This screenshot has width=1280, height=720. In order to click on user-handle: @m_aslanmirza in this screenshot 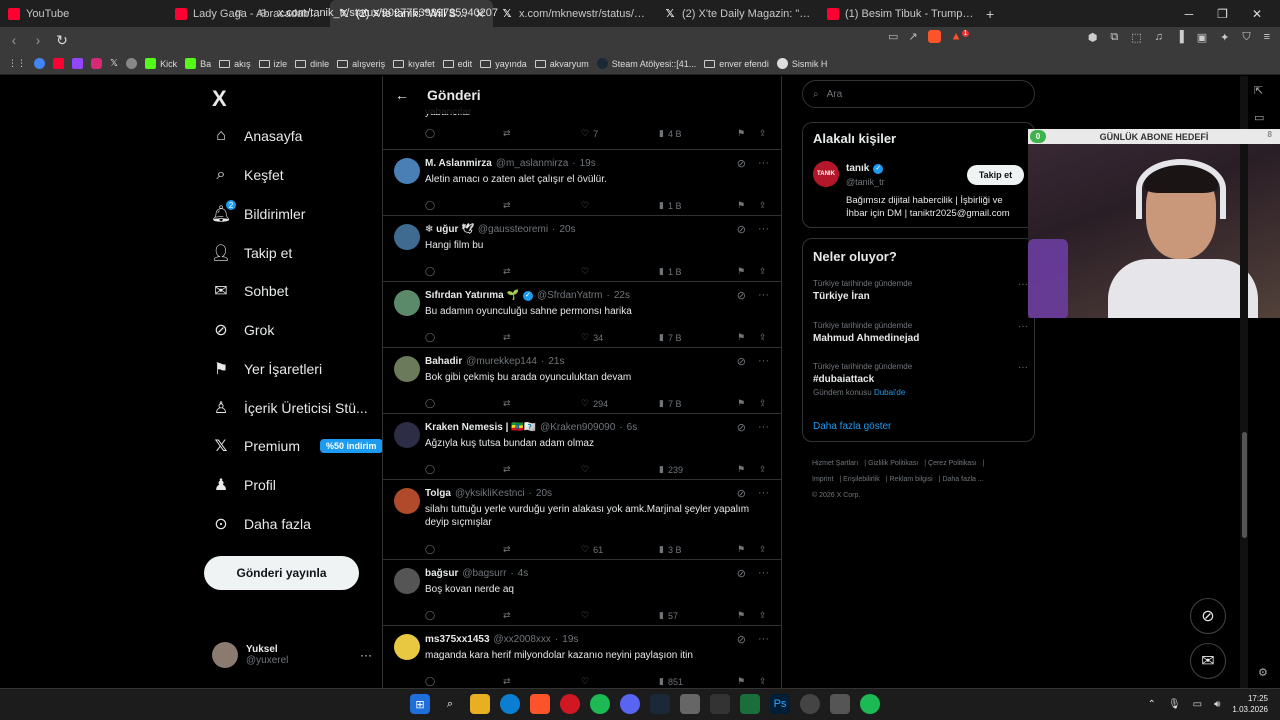, I will do `click(532, 163)`.